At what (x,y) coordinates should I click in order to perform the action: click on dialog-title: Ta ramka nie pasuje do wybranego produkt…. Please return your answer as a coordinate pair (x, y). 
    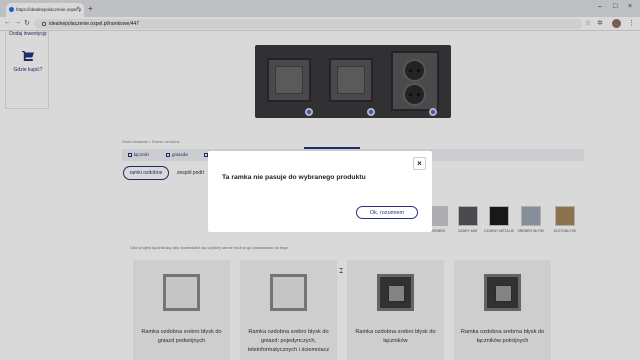
    Looking at the image, I should click on (294, 177).